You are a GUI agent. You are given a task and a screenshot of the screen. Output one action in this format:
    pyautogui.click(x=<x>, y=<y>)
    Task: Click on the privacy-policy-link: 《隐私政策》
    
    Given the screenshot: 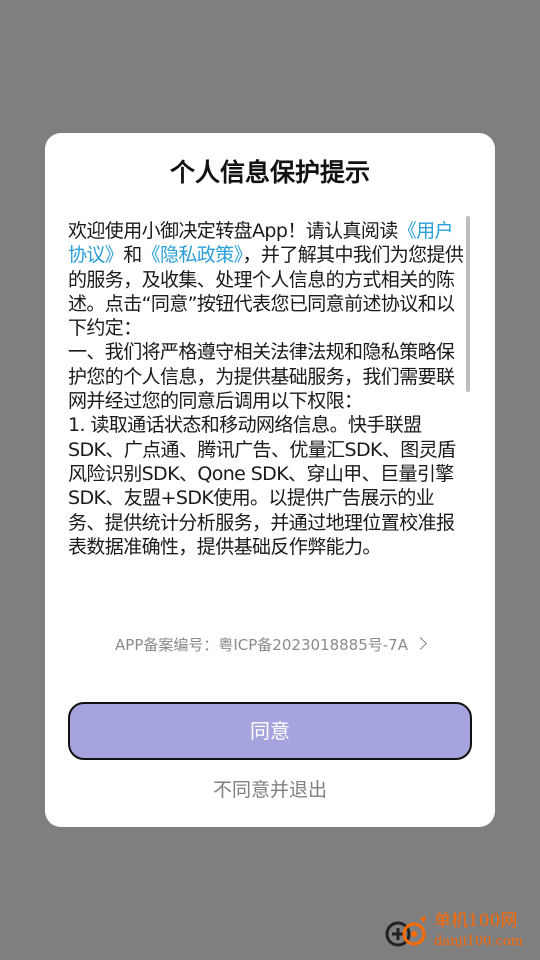 What is the action you would take?
    pyautogui.click(x=193, y=255)
    